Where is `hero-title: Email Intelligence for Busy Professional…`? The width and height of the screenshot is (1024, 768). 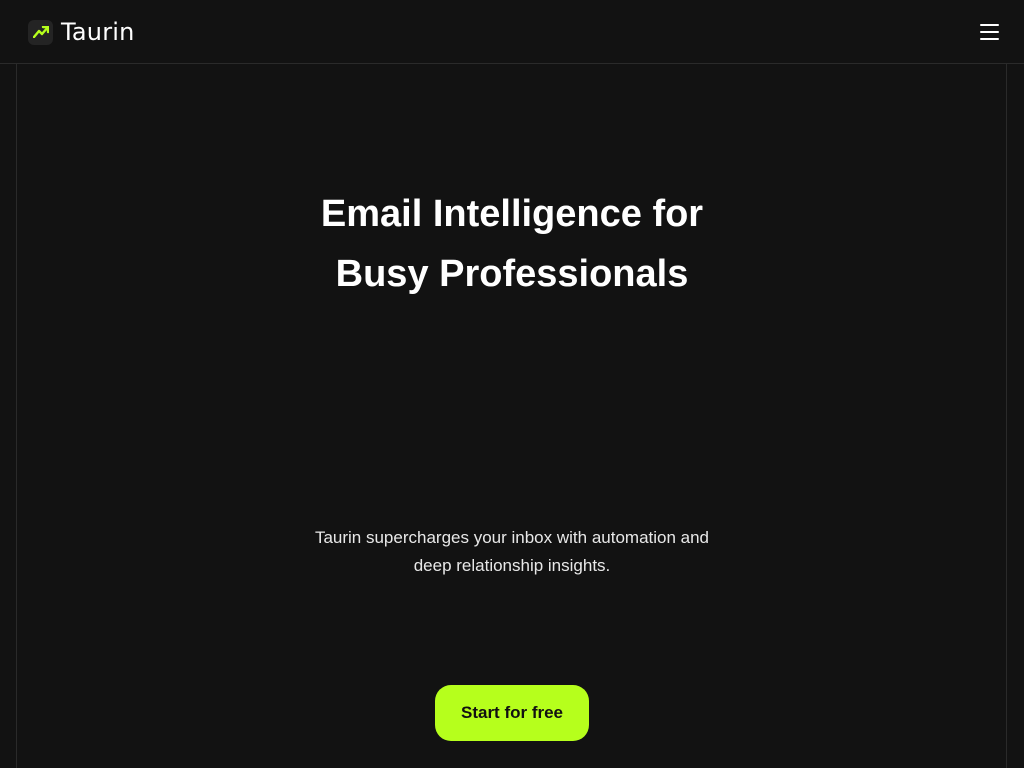 hero-title: Email Intelligence for Busy Professional… is located at coordinates (512, 244).